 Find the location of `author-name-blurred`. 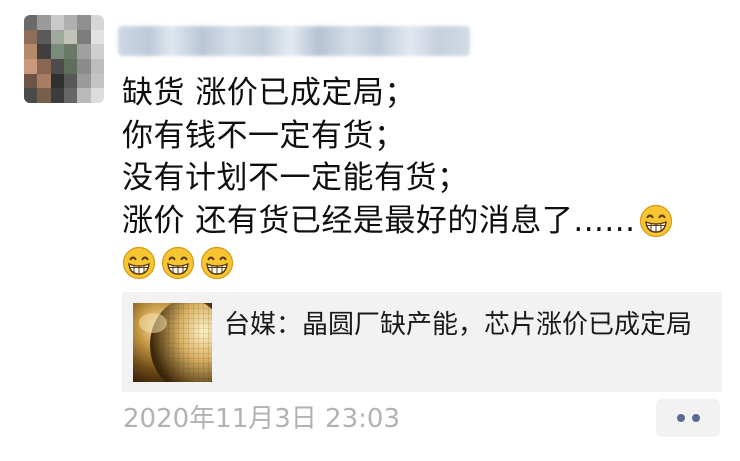

author-name-blurred is located at coordinates (294, 41).